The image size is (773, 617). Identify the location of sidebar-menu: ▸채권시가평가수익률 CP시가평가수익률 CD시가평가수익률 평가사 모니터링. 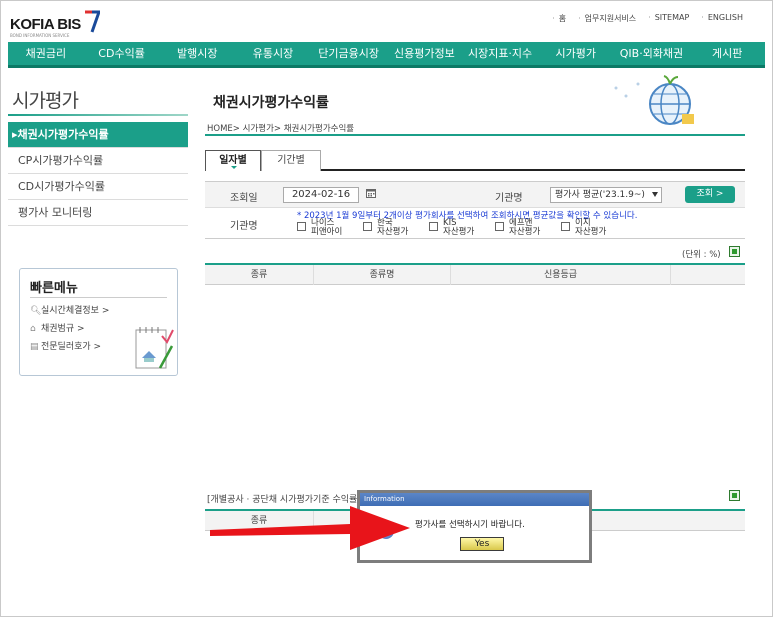
(98, 174).